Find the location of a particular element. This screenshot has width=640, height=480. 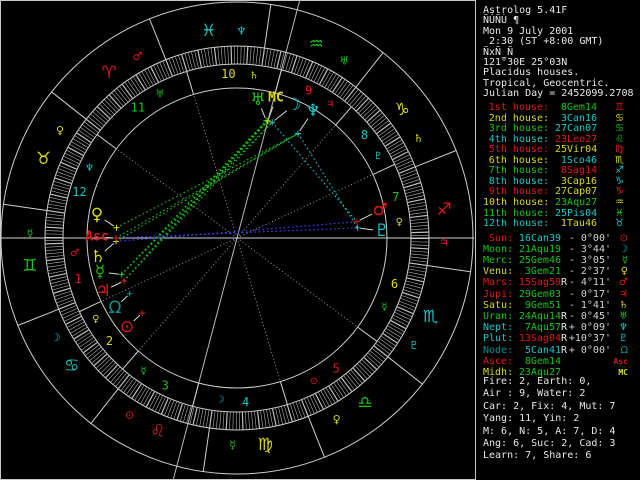

house-sign-icon: ♌ is located at coordinates (619, 139).